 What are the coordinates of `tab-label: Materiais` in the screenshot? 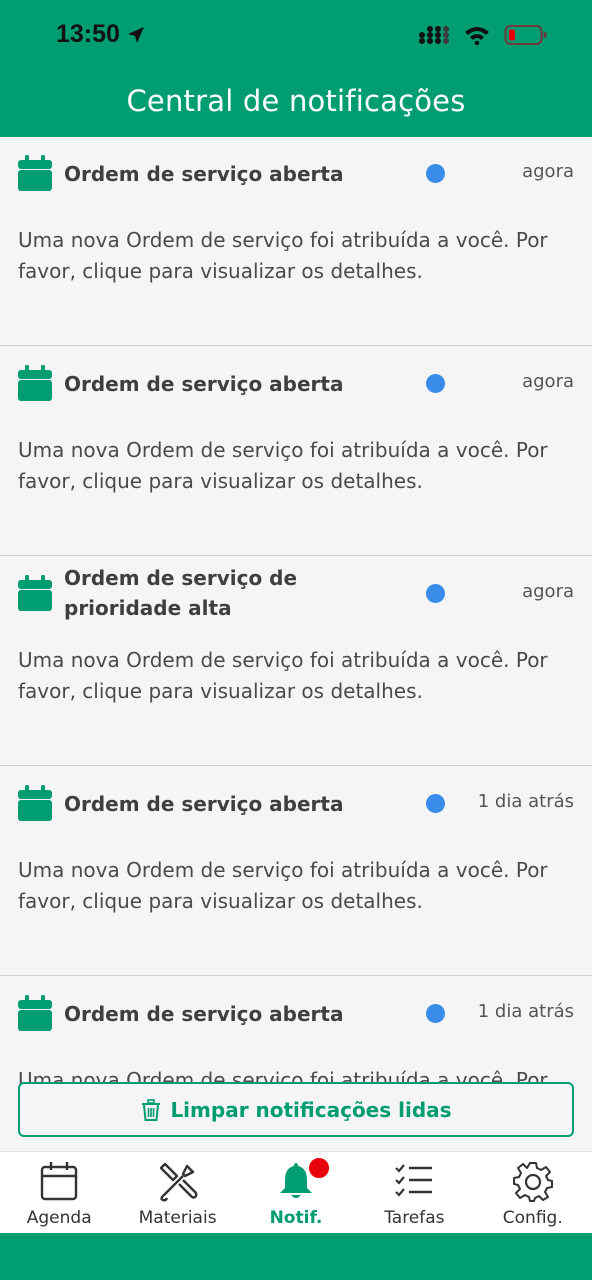 It's located at (177, 1218).